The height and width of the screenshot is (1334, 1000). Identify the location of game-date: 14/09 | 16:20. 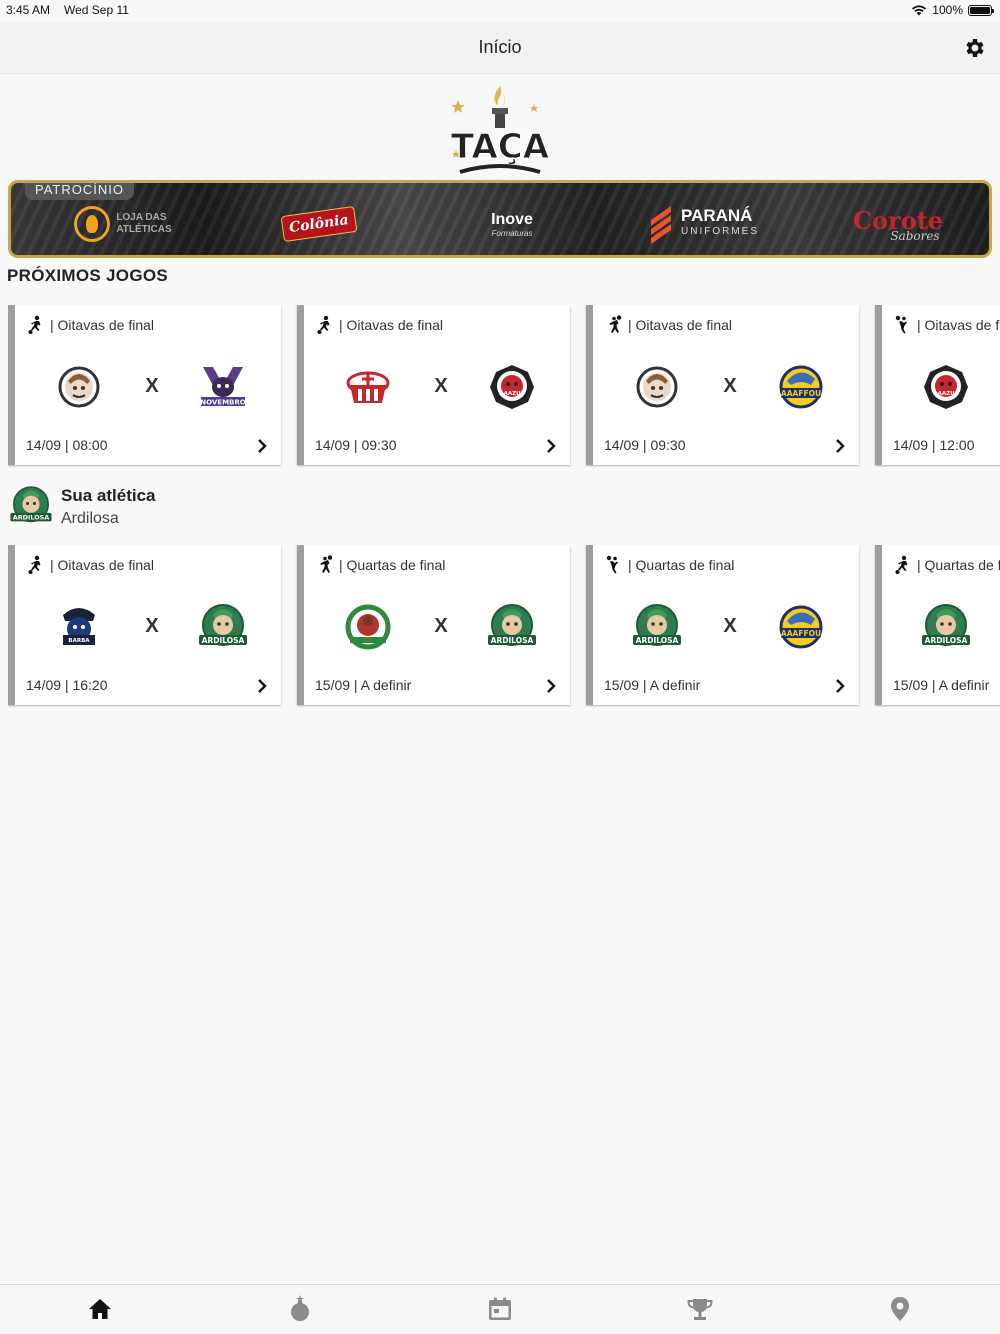
(67, 685).